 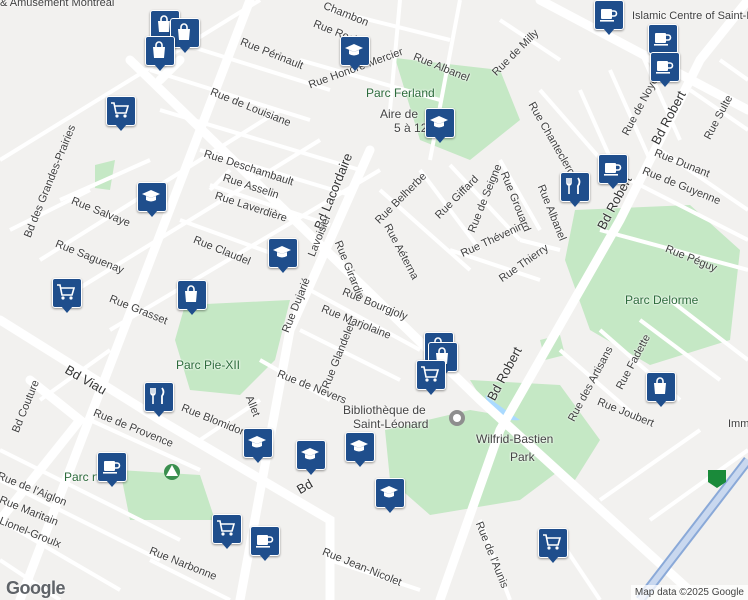 What do you see at coordinates (515, 439) in the screenshot?
I see `label-wilfrid-1: Wilfrid-Bastien` at bounding box center [515, 439].